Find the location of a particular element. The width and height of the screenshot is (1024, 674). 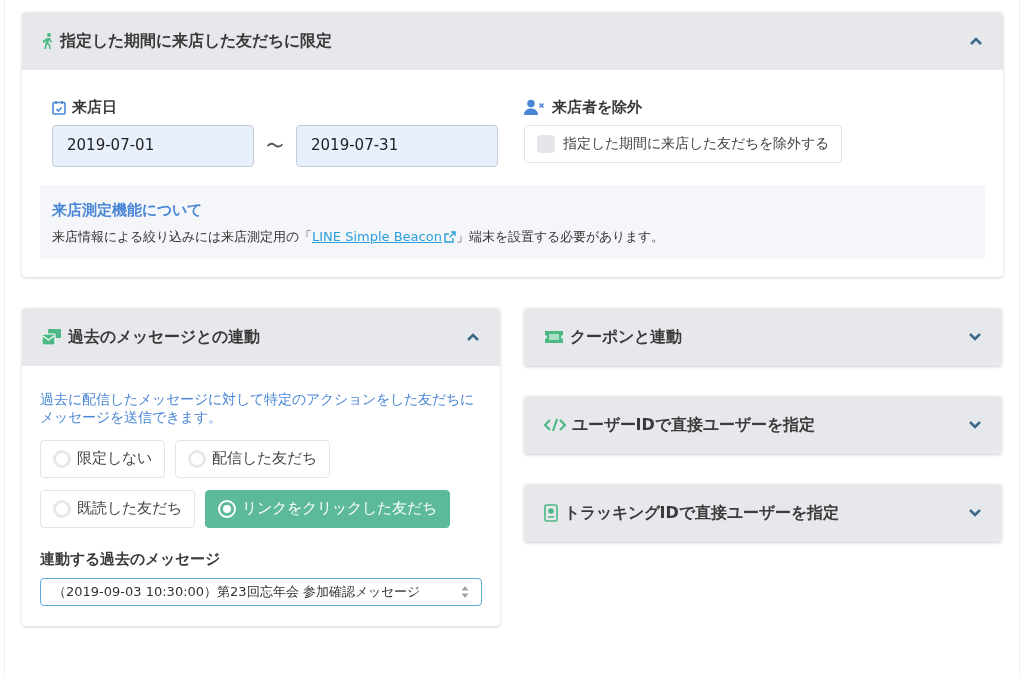

envelopes-icon is located at coordinates (52, 336).